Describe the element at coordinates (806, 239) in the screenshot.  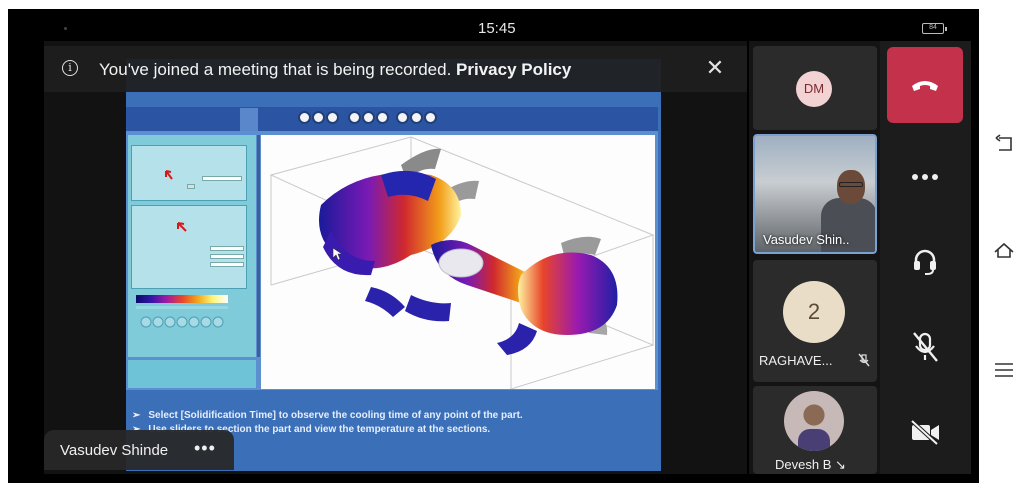
I see `participant-name: Vasudev Shin..` at that location.